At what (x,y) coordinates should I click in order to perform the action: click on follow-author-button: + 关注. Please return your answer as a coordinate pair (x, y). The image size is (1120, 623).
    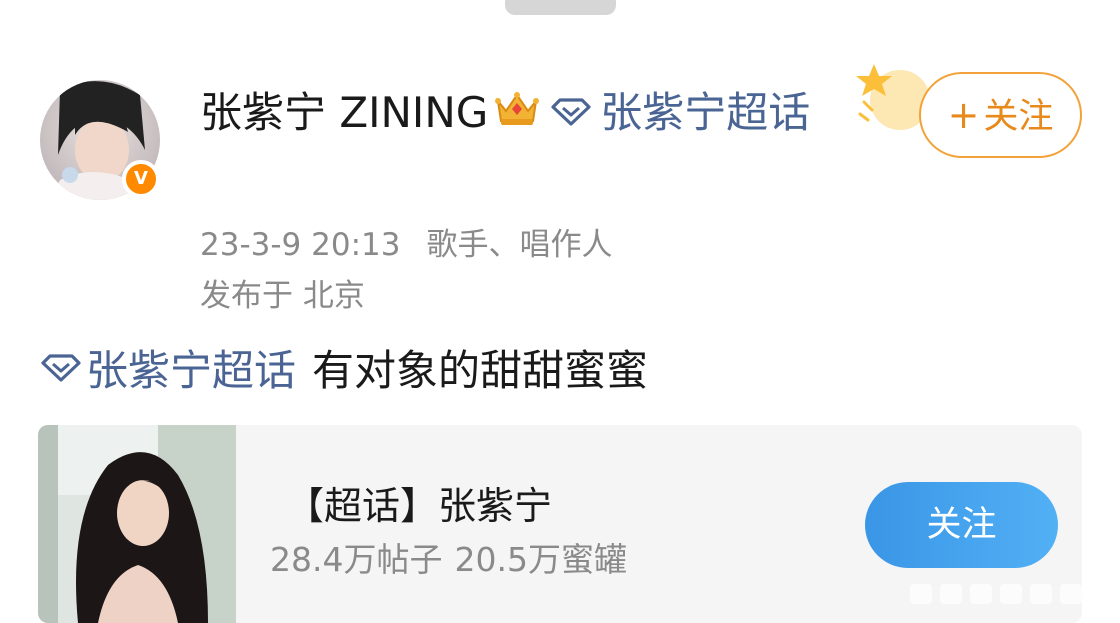
    Looking at the image, I should click on (1000, 115).